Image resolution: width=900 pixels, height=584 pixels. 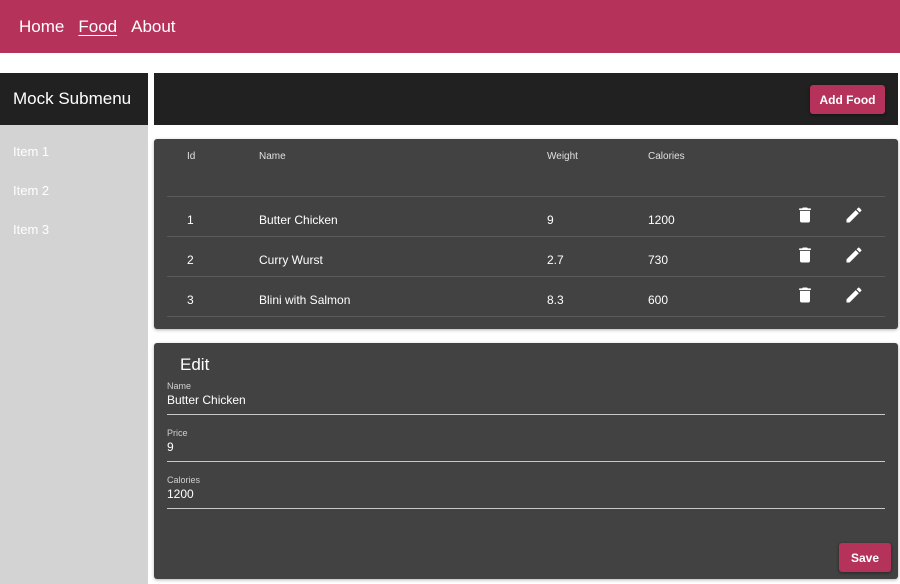 What do you see at coordinates (658, 260) in the screenshot?
I see `cell-calories: 730` at bounding box center [658, 260].